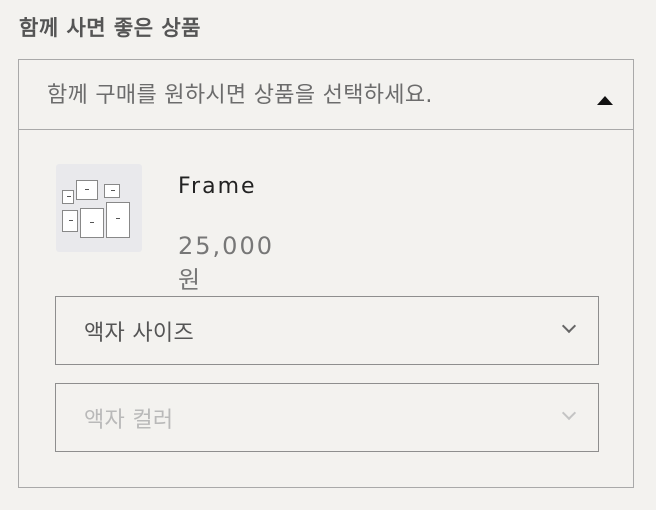 This screenshot has width=656, height=510. What do you see at coordinates (129, 420) in the screenshot?
I see `frame-color-select-label: 액자 컬러` at bounding box center [129, 420].